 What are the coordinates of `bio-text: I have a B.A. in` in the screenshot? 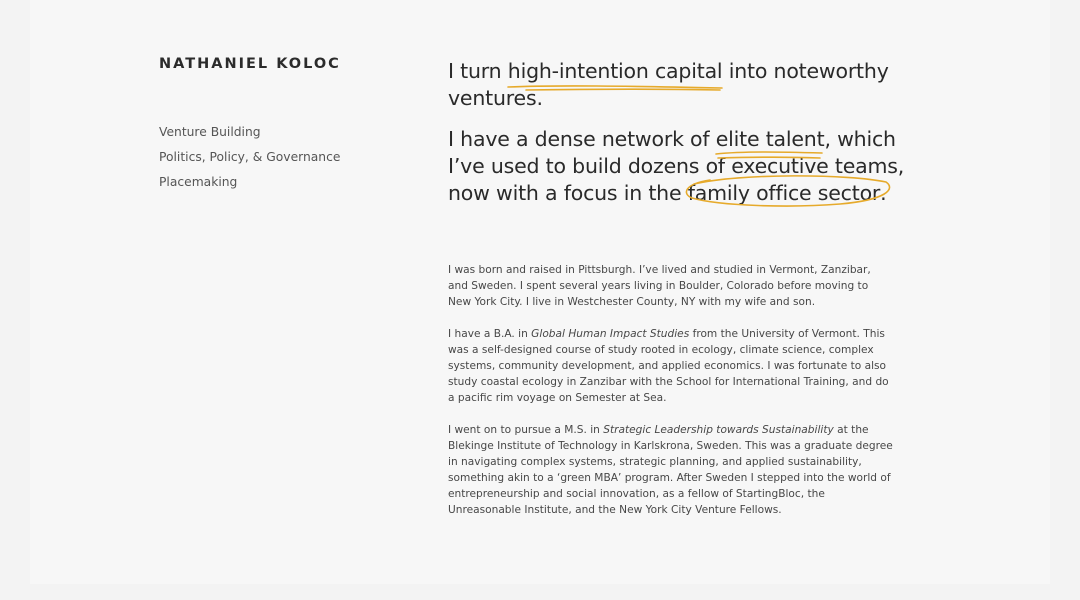 It's located at (490, 334).